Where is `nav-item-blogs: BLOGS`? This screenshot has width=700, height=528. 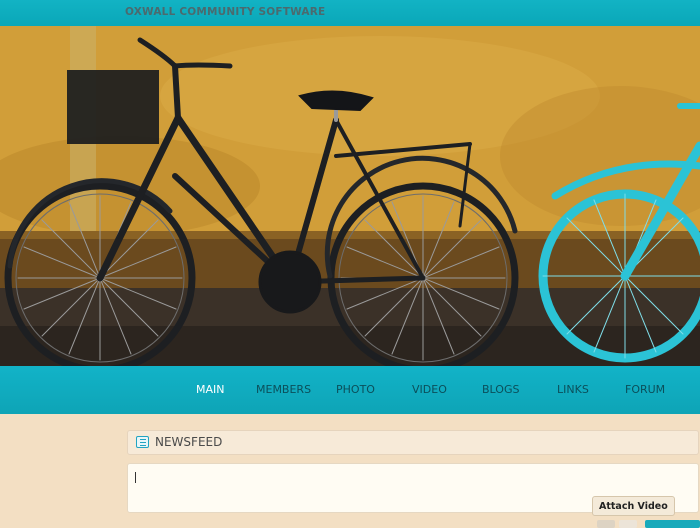 nav-item-blogs: BLOGS is located at coordinates (500, 389).